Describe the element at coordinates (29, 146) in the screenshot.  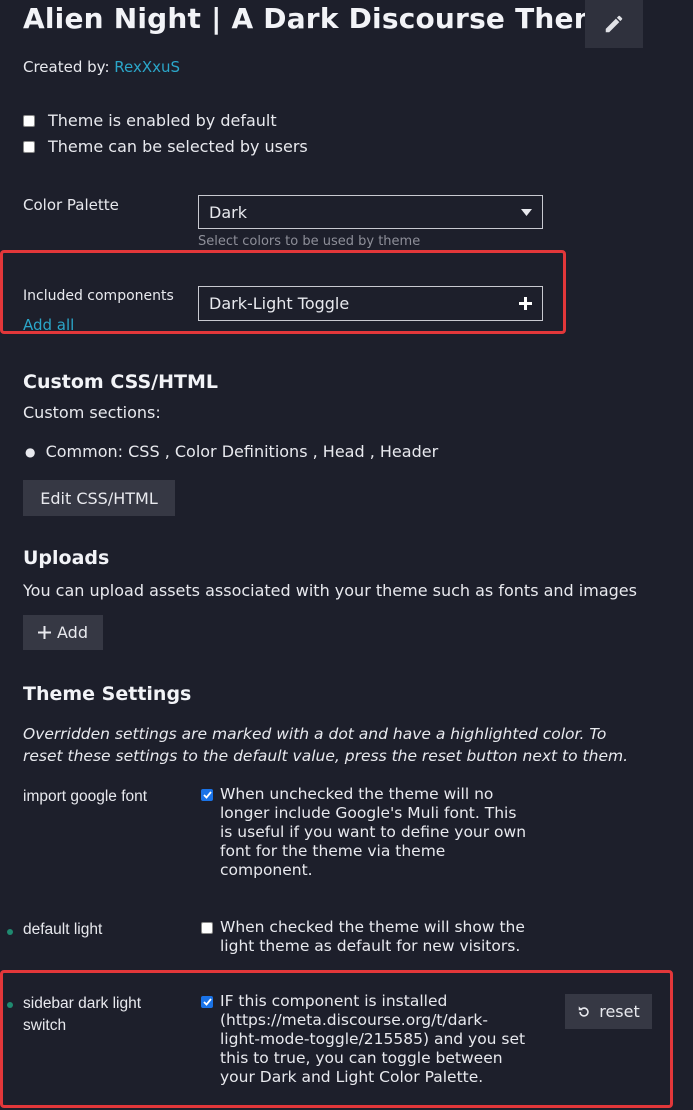
I see `user-selectable-checkbox` at that location.